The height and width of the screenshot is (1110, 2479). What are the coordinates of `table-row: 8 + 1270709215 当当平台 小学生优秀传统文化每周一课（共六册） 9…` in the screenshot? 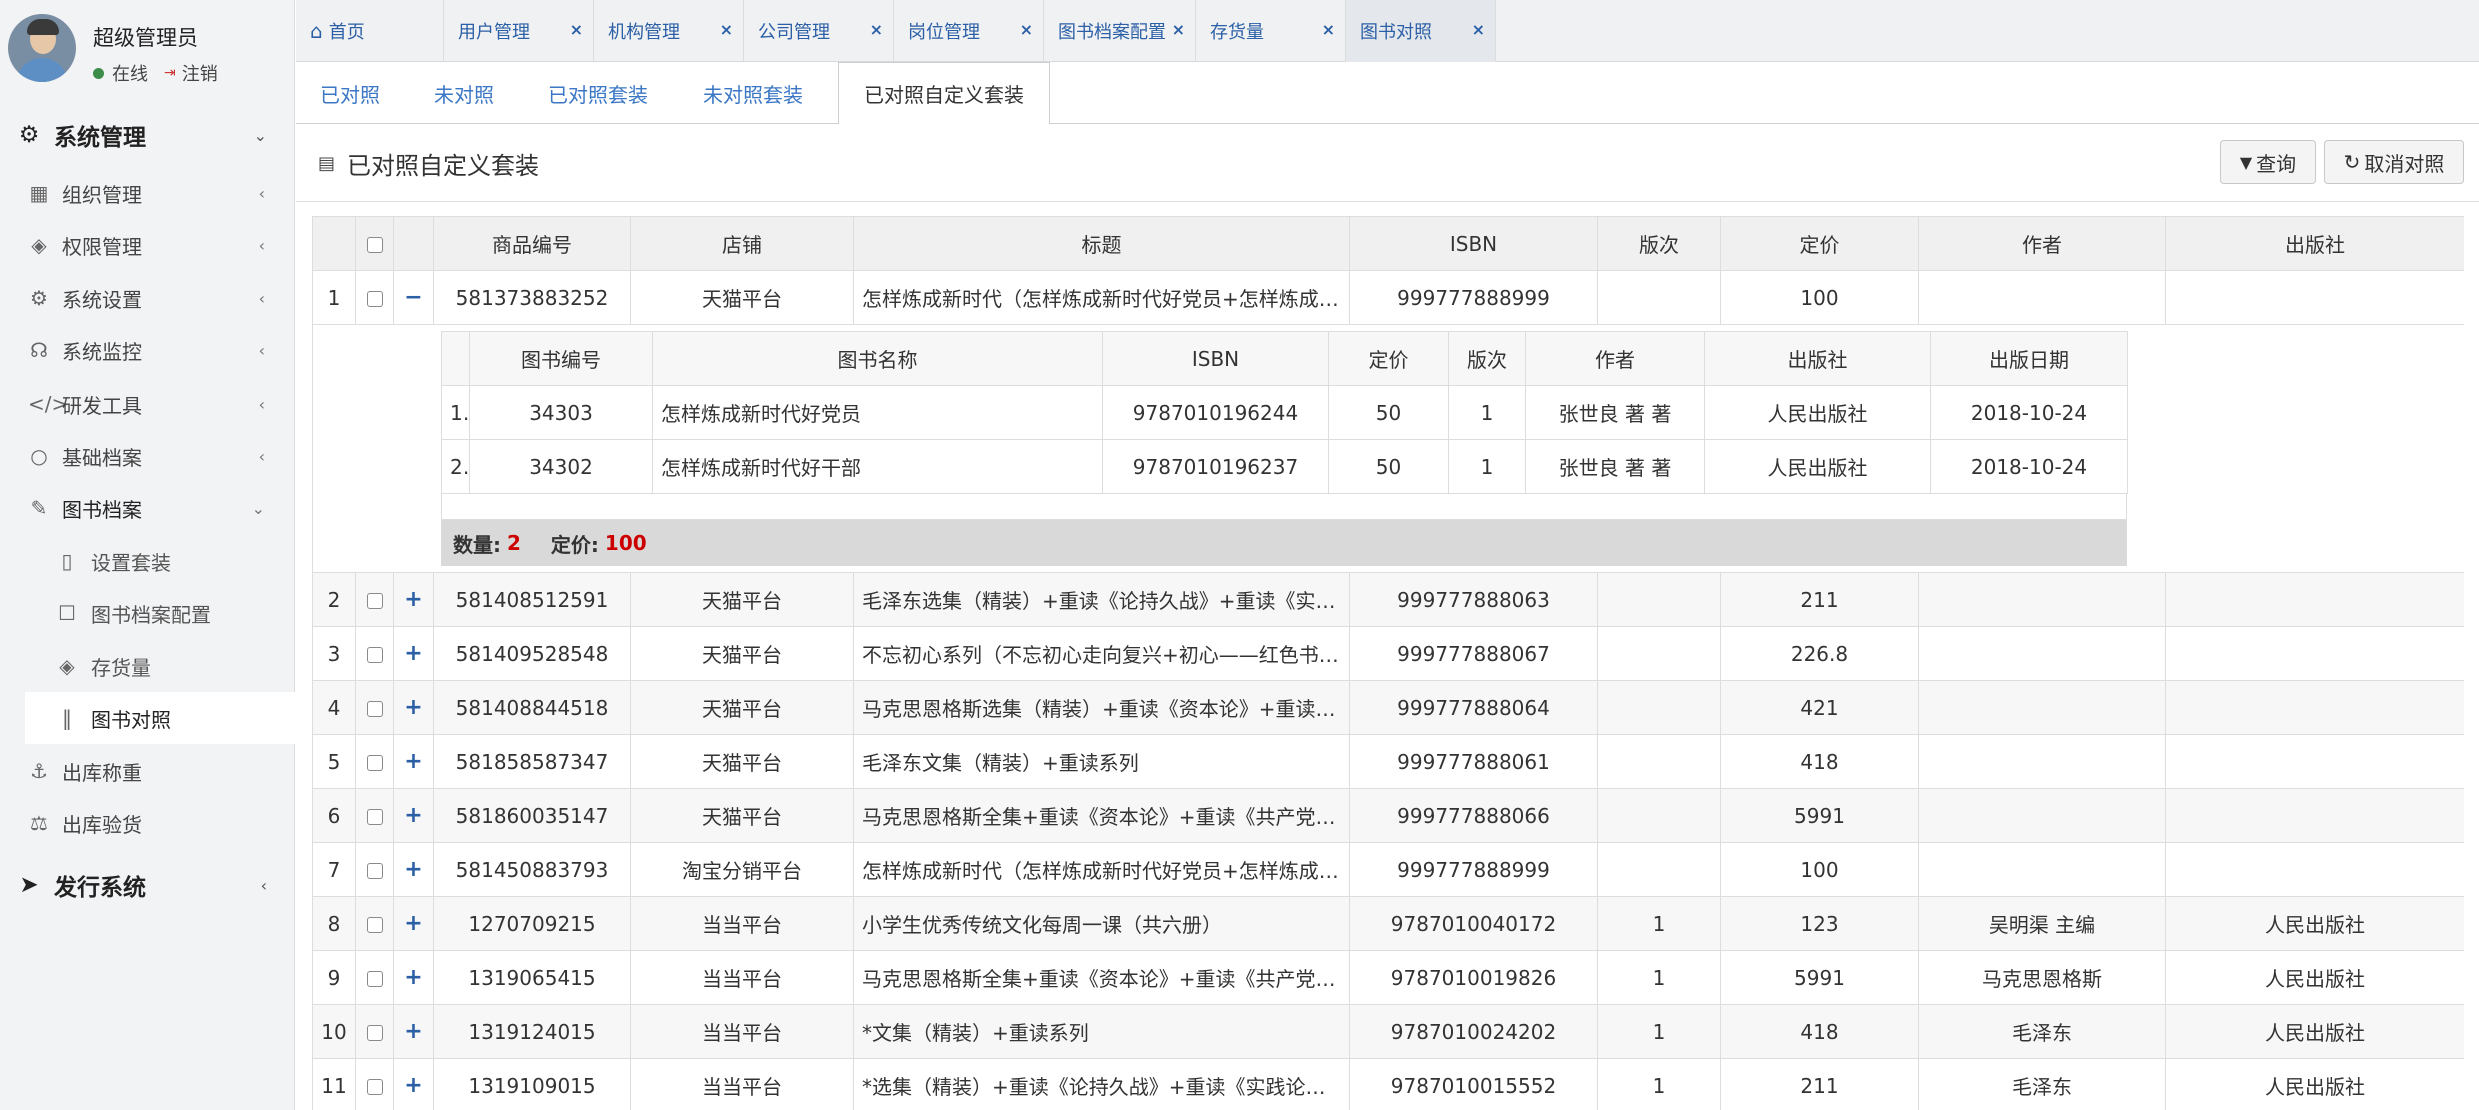 It's located at (1388, 923).